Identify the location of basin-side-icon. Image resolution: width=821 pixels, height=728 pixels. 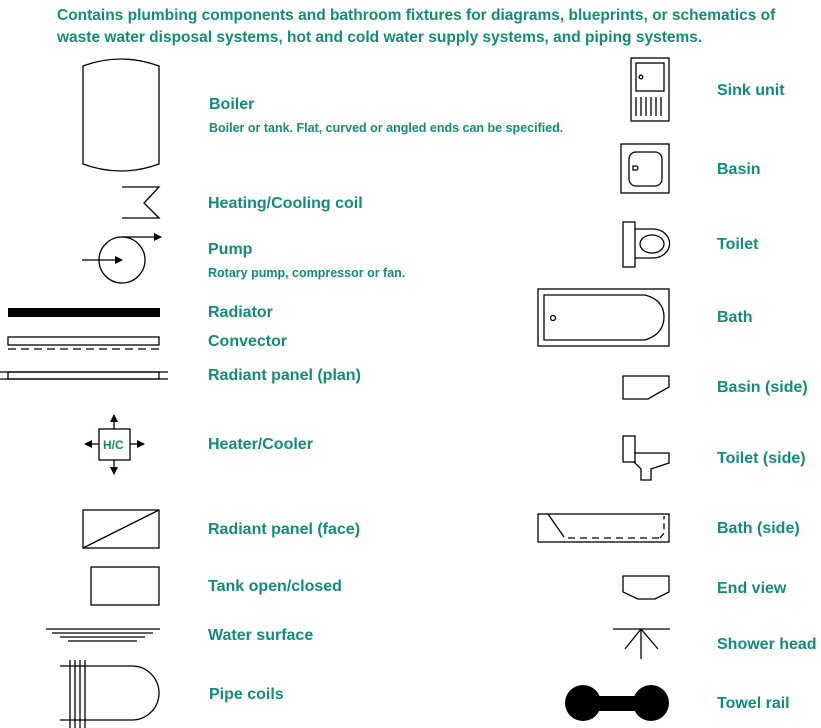
(646, 387).